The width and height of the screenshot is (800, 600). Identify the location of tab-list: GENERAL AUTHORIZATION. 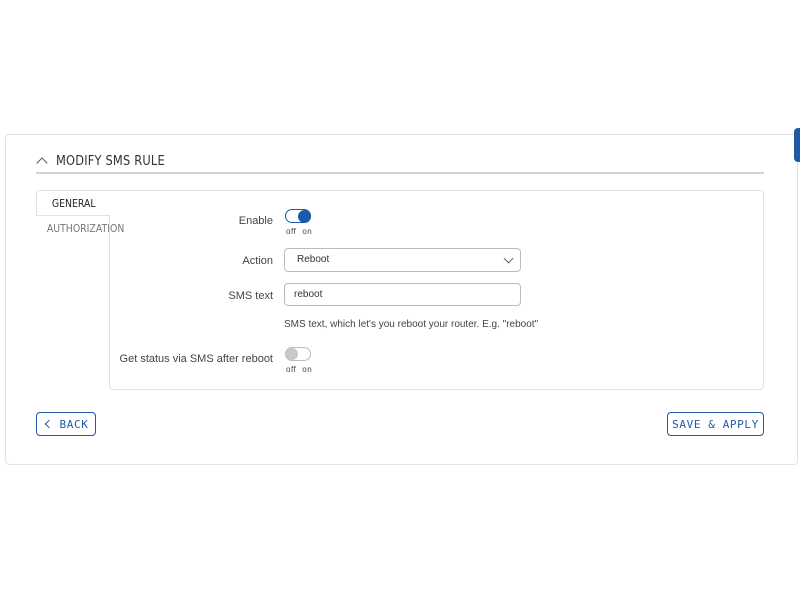
(80, 216).